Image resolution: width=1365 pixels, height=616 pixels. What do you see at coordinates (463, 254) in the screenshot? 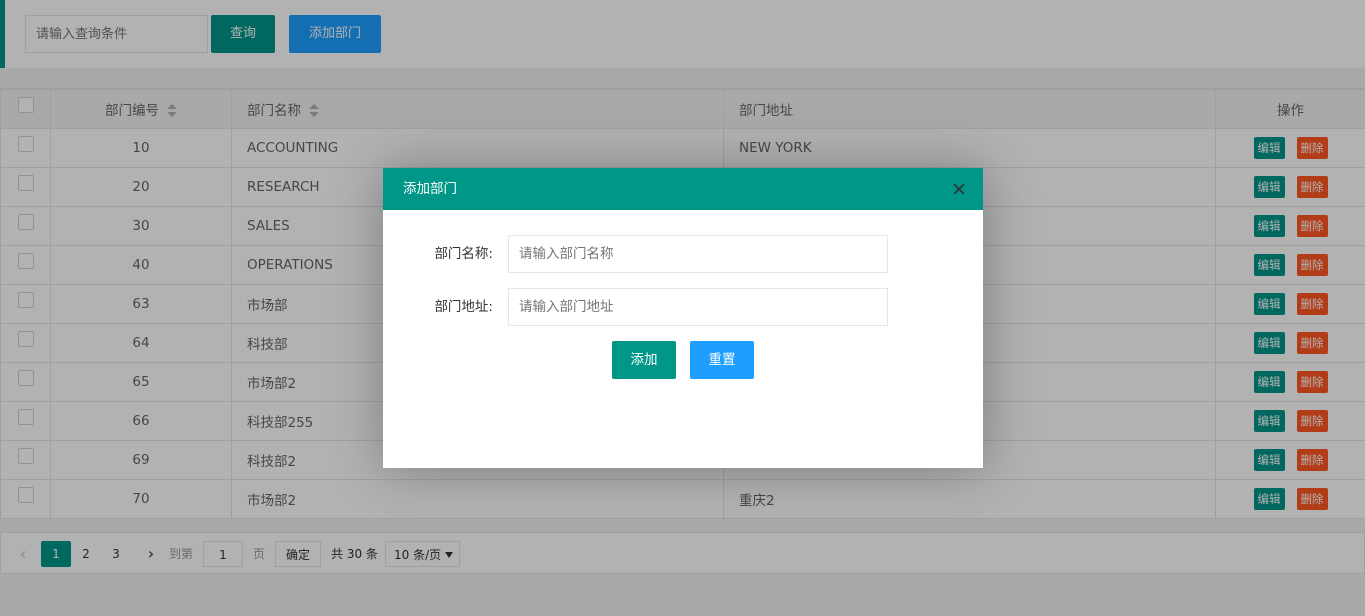
I see `name-label: 部门名称:` at bounding box center [463, 254].